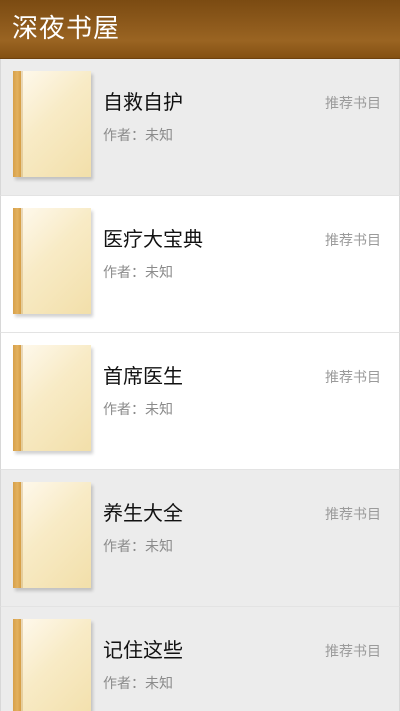 This screenshot has height=711, width=400. Describe the element at coordinates (153, 239) in the screenshot. I see `book-title: 医疗大宝典` at that location.